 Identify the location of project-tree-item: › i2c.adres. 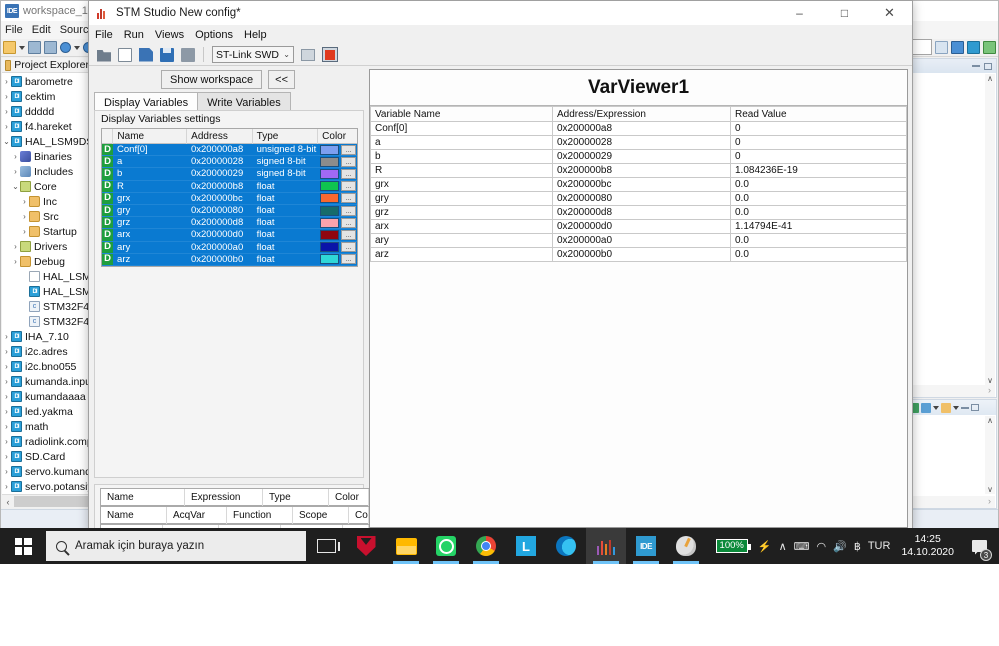
(45, 351).